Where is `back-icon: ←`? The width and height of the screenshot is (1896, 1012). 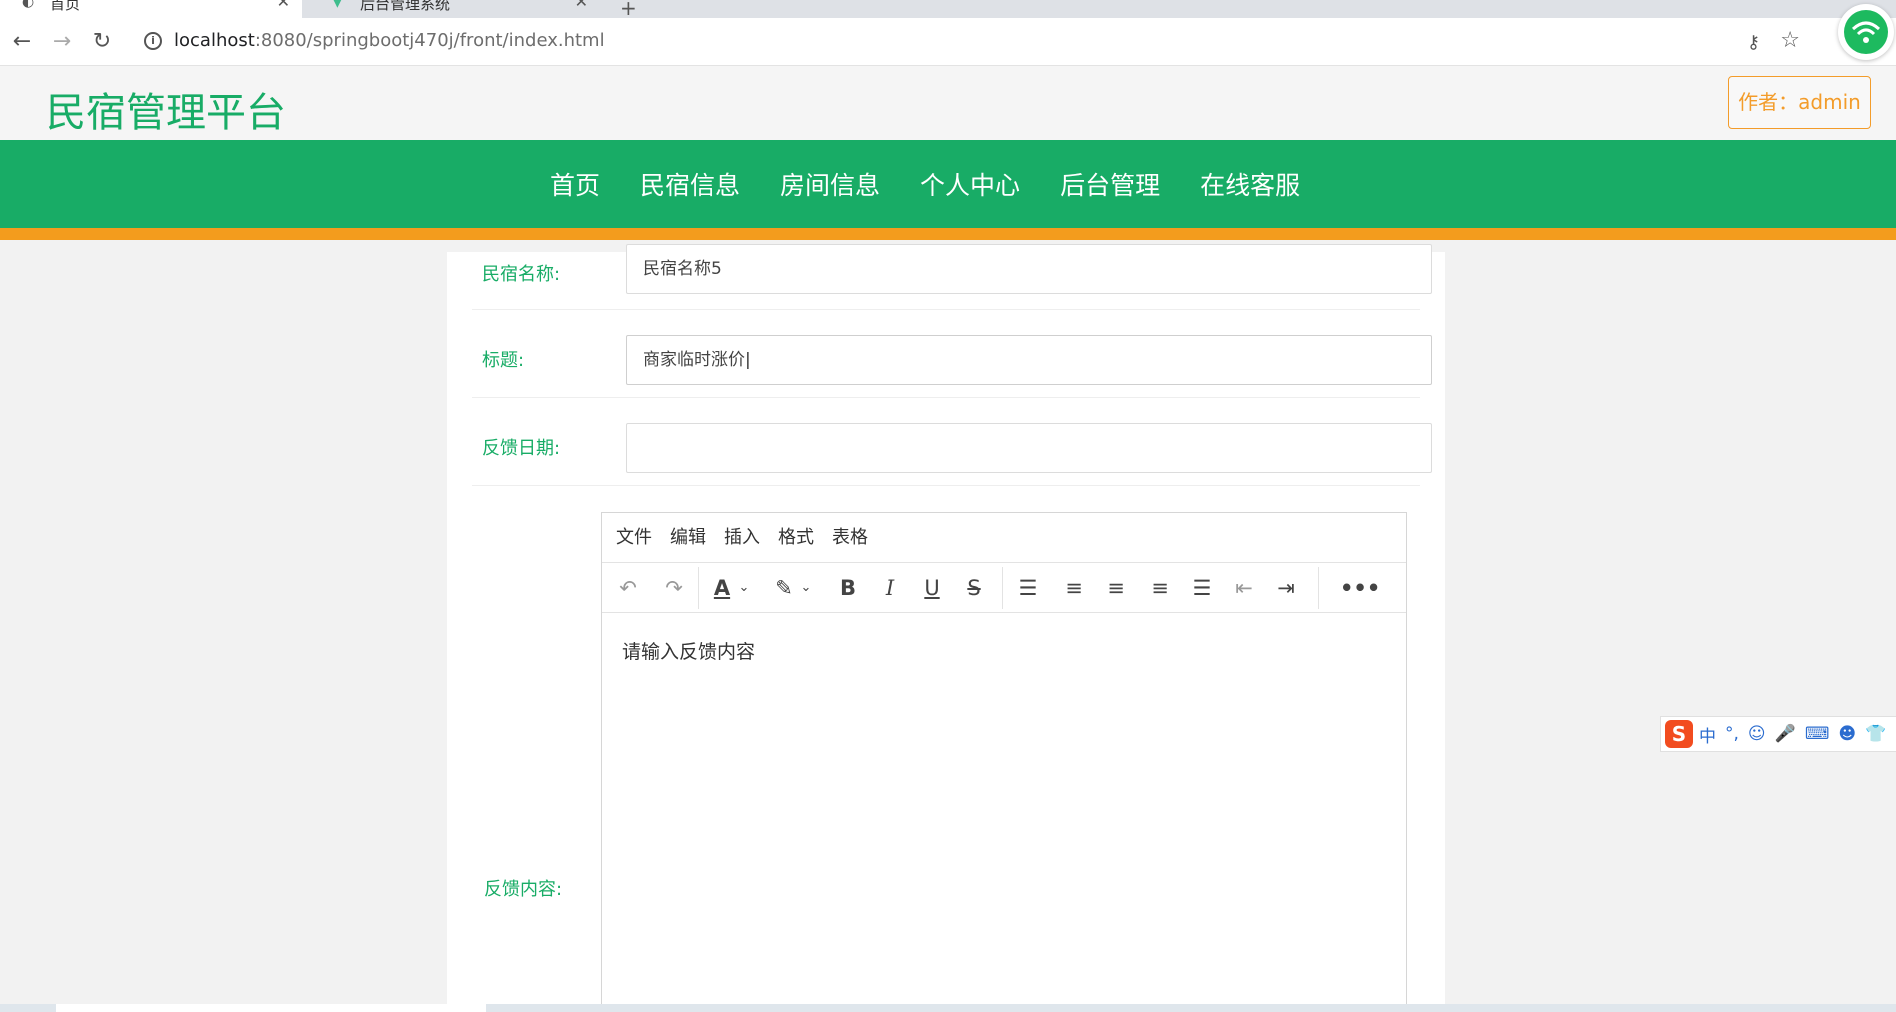
back-icon: ← is located at coordinates (22, 42).